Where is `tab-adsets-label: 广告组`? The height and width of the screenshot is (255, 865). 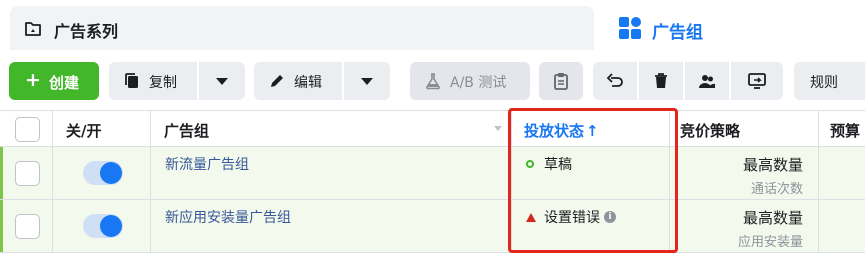 tab-adsets-label: 广告组 is located at coordinates (677, 33).